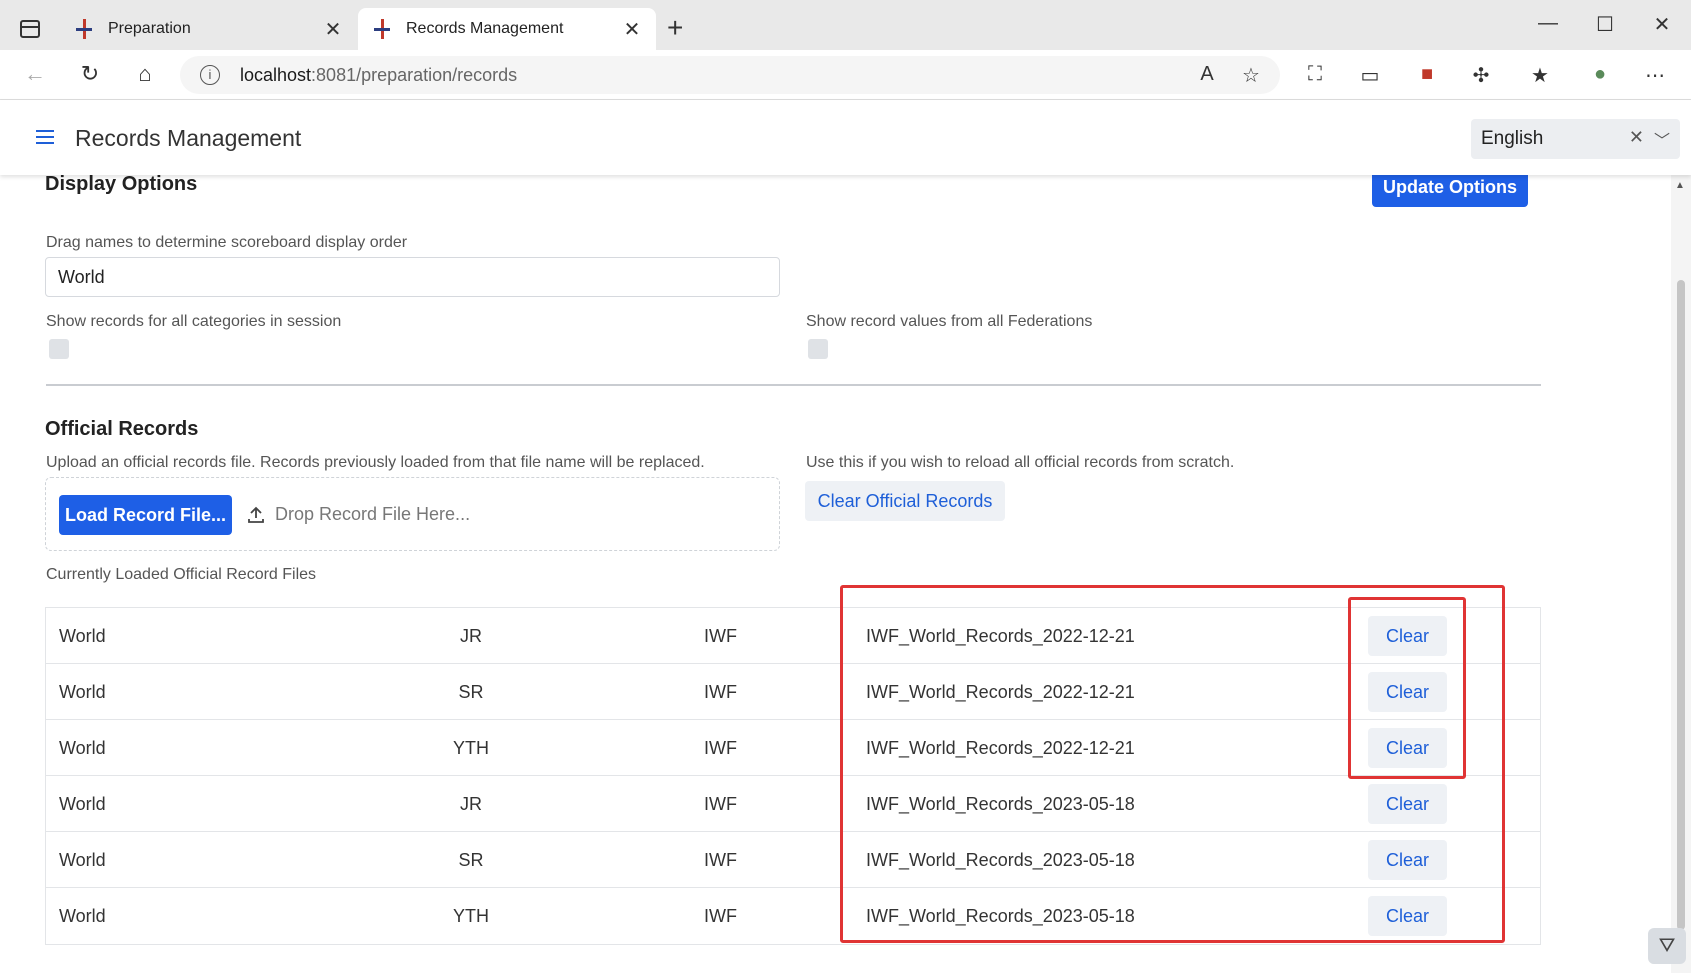 The image size is (1691, 973). I want to click on favorites-icon: ★, so click(1540, 75).